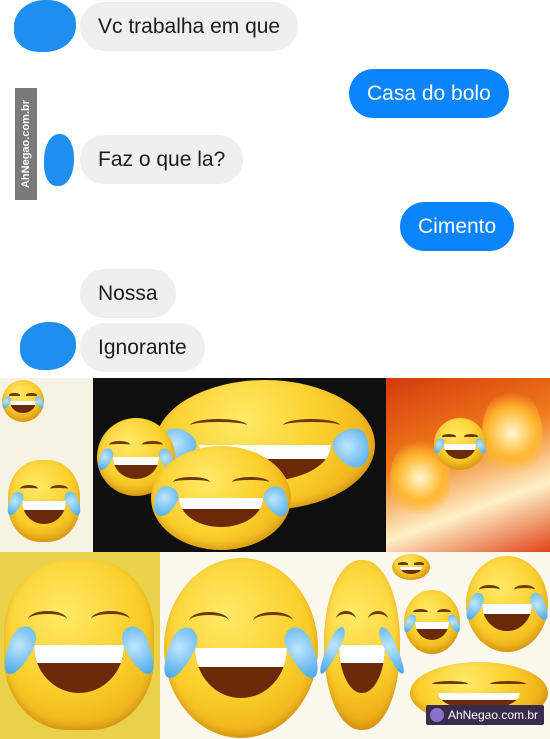 The width and height of the screenshot is (550, 739). I want to click on message-bubble-received: Nossa, so click(128, 293).